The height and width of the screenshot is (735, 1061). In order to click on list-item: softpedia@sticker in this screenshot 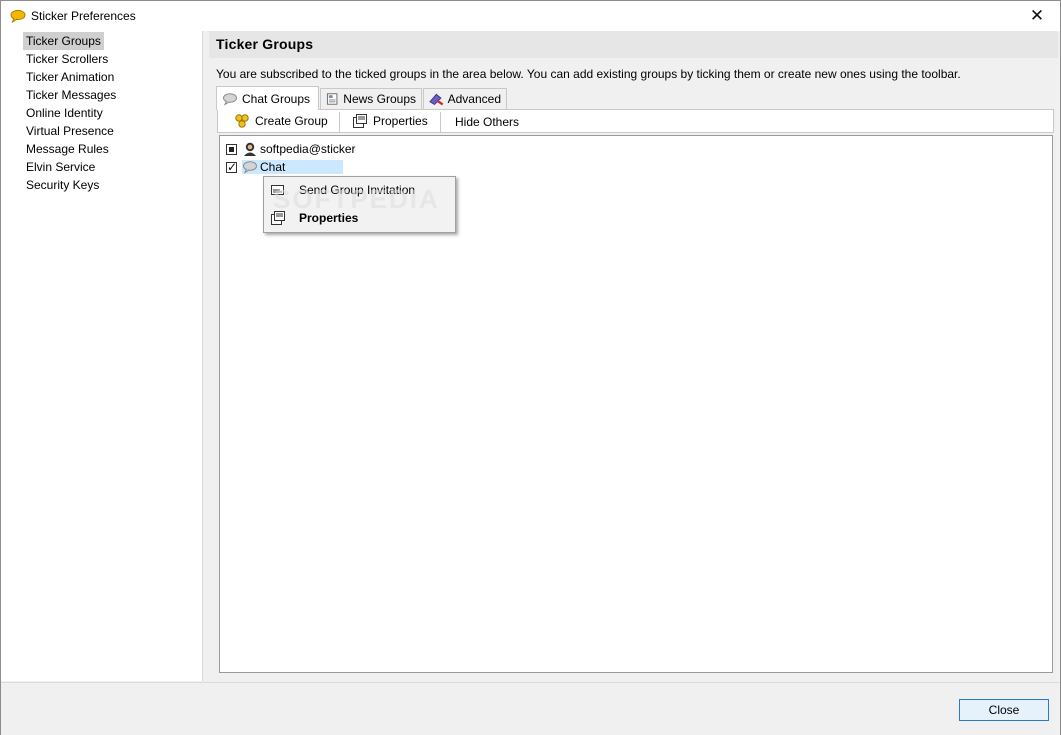, I will do `click(292, 149)`.